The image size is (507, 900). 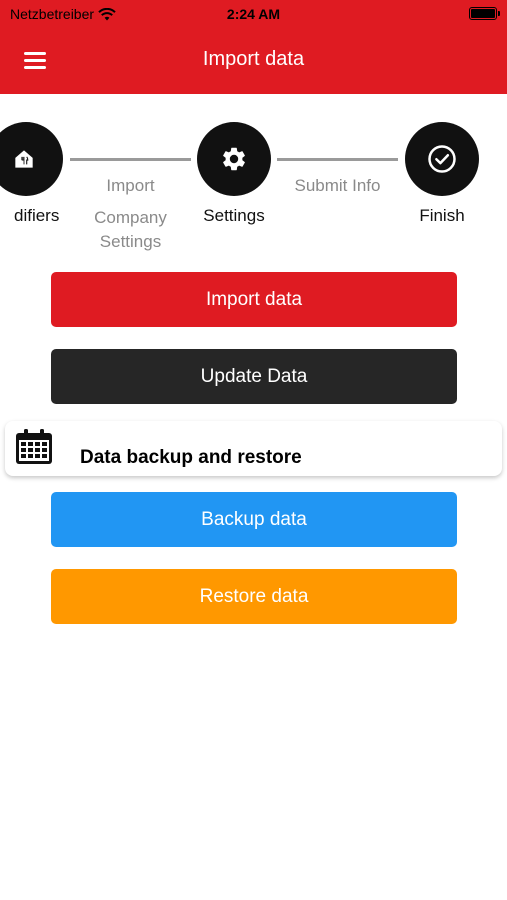 What do you see at coordinates (254, 596) in the screenshot?
I see `restore-data-button: Restore data` at bounding box center [254, 596].